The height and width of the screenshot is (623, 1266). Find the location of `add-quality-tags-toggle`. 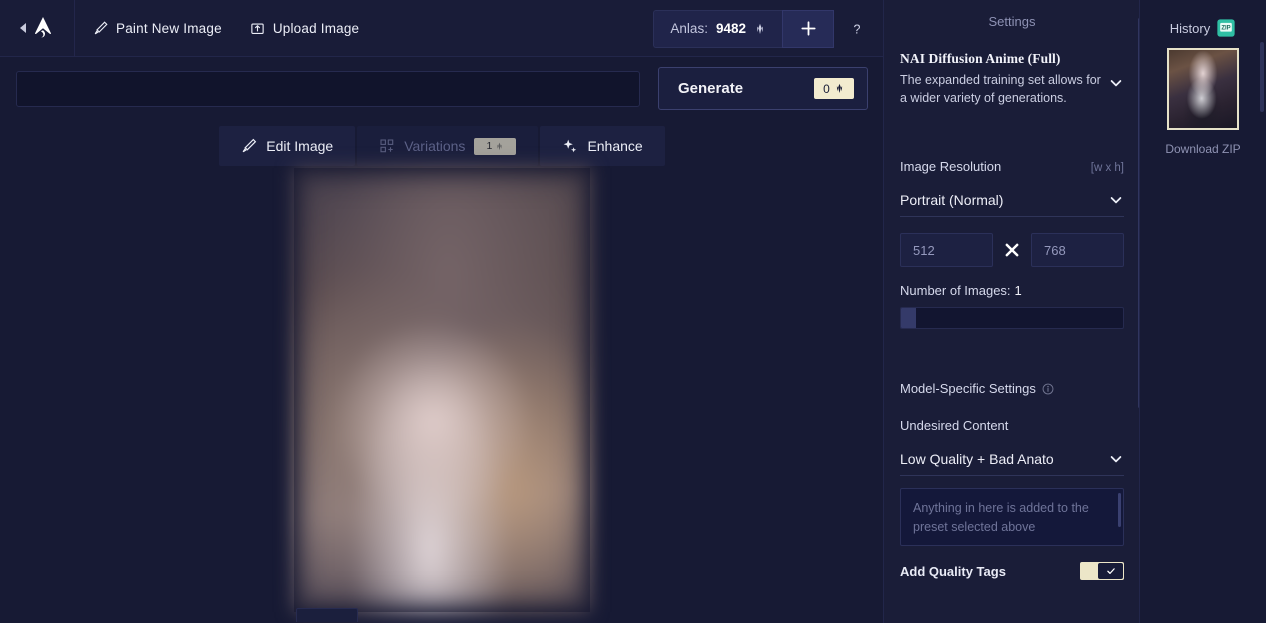

add-quality-tags-toggle is located at coordinates (1102, 571).